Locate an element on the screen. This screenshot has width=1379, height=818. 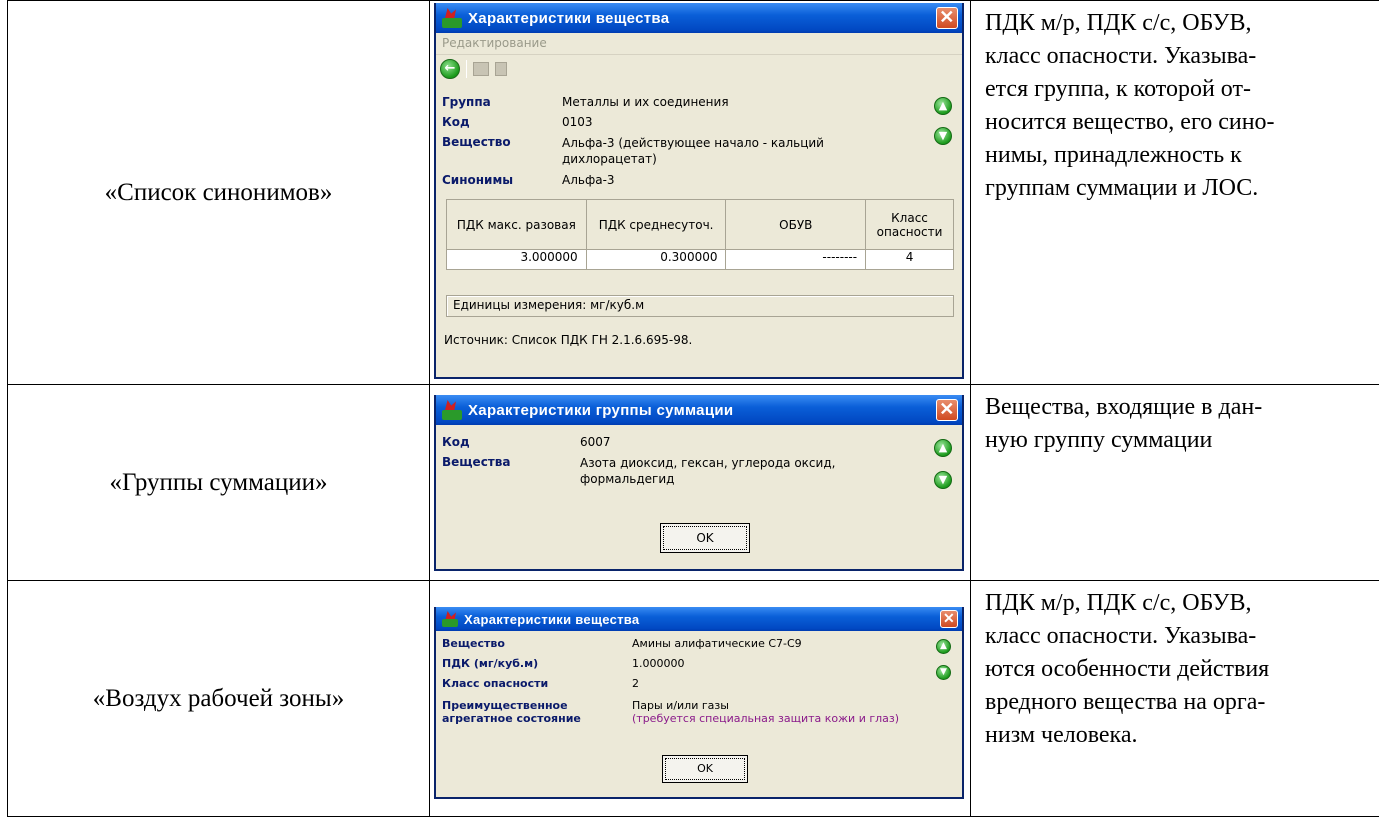
toolbar-separator is located at coordinates (466, 69).